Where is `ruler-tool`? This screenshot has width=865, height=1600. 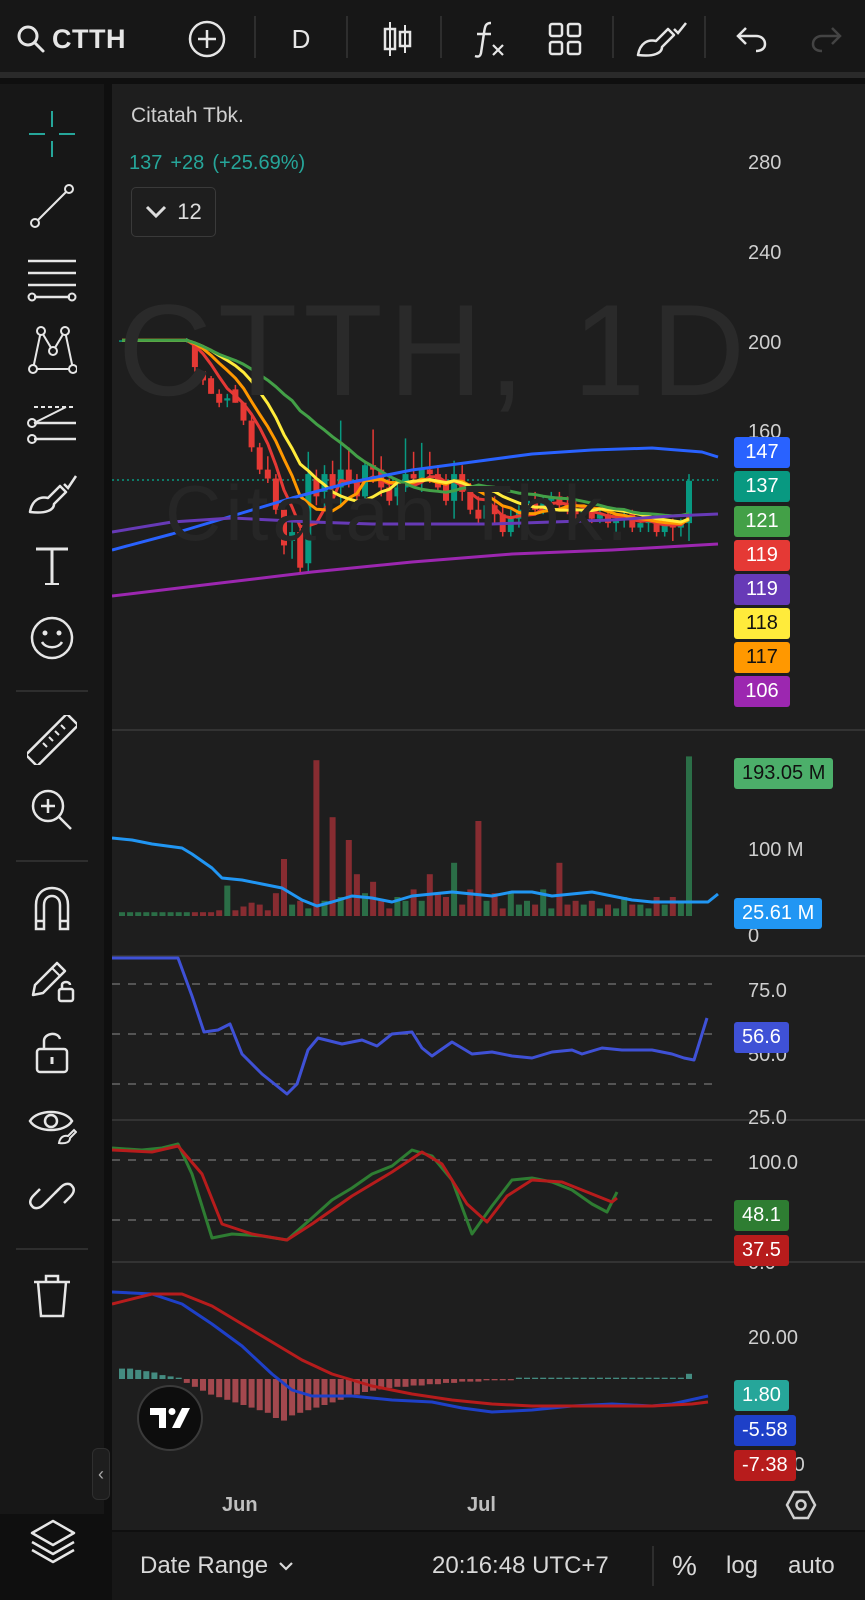 ruler-tool is located at coordinates (52, 740).